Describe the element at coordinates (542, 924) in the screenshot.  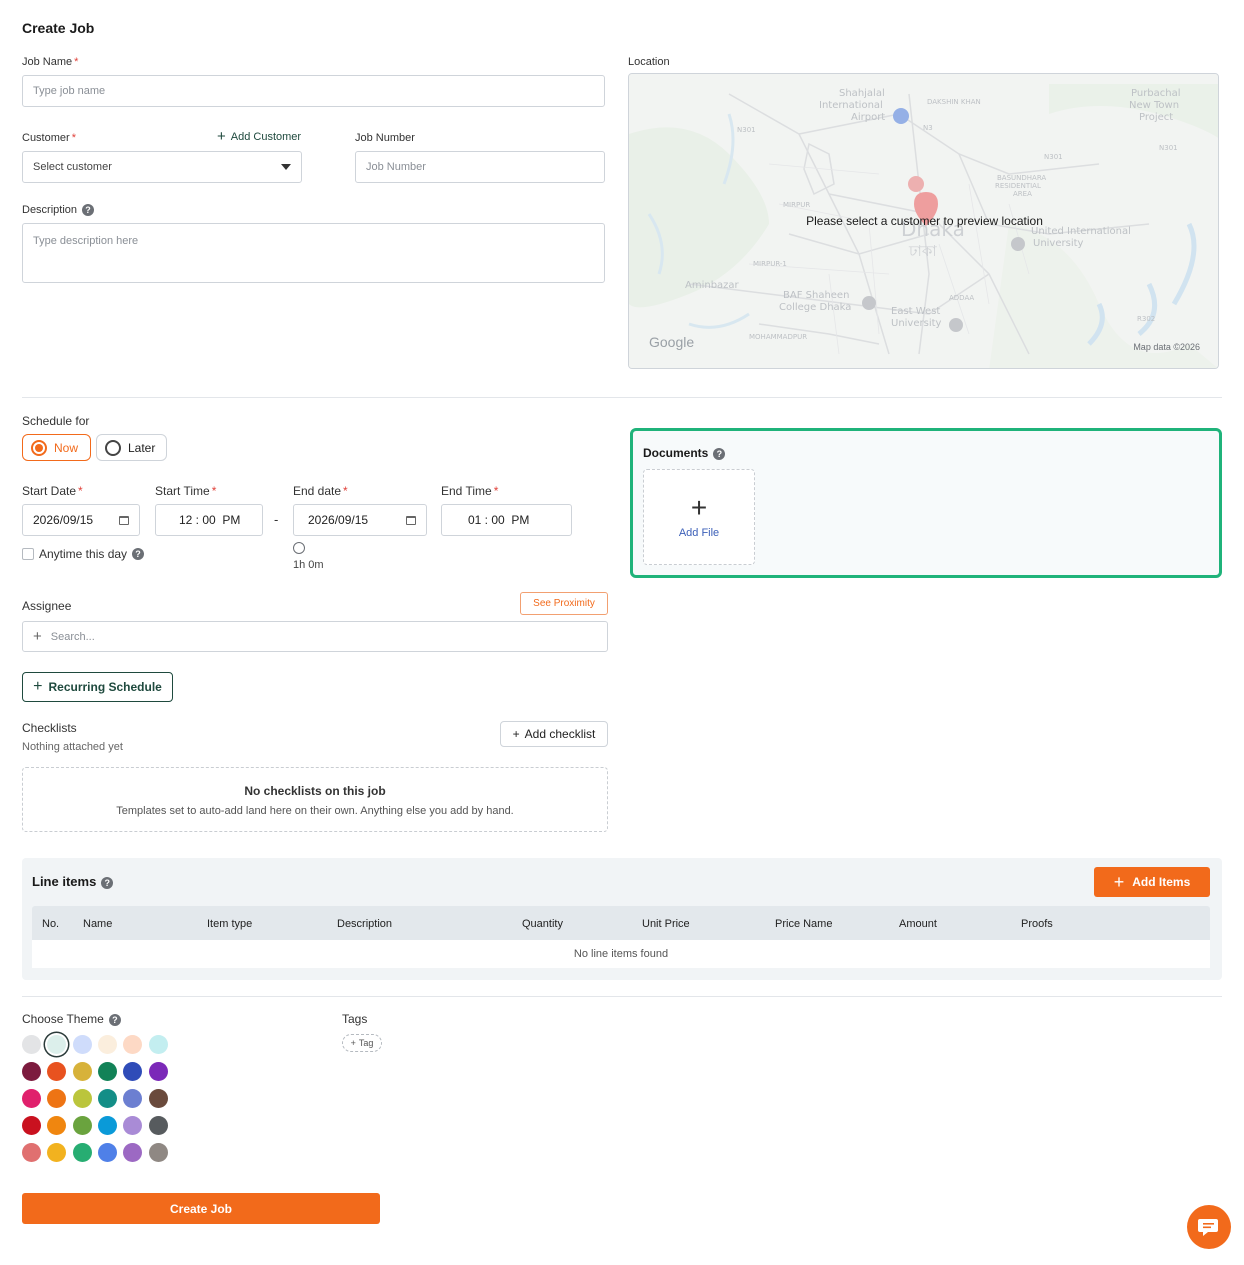
I see `column-header: Quantity` at that location.